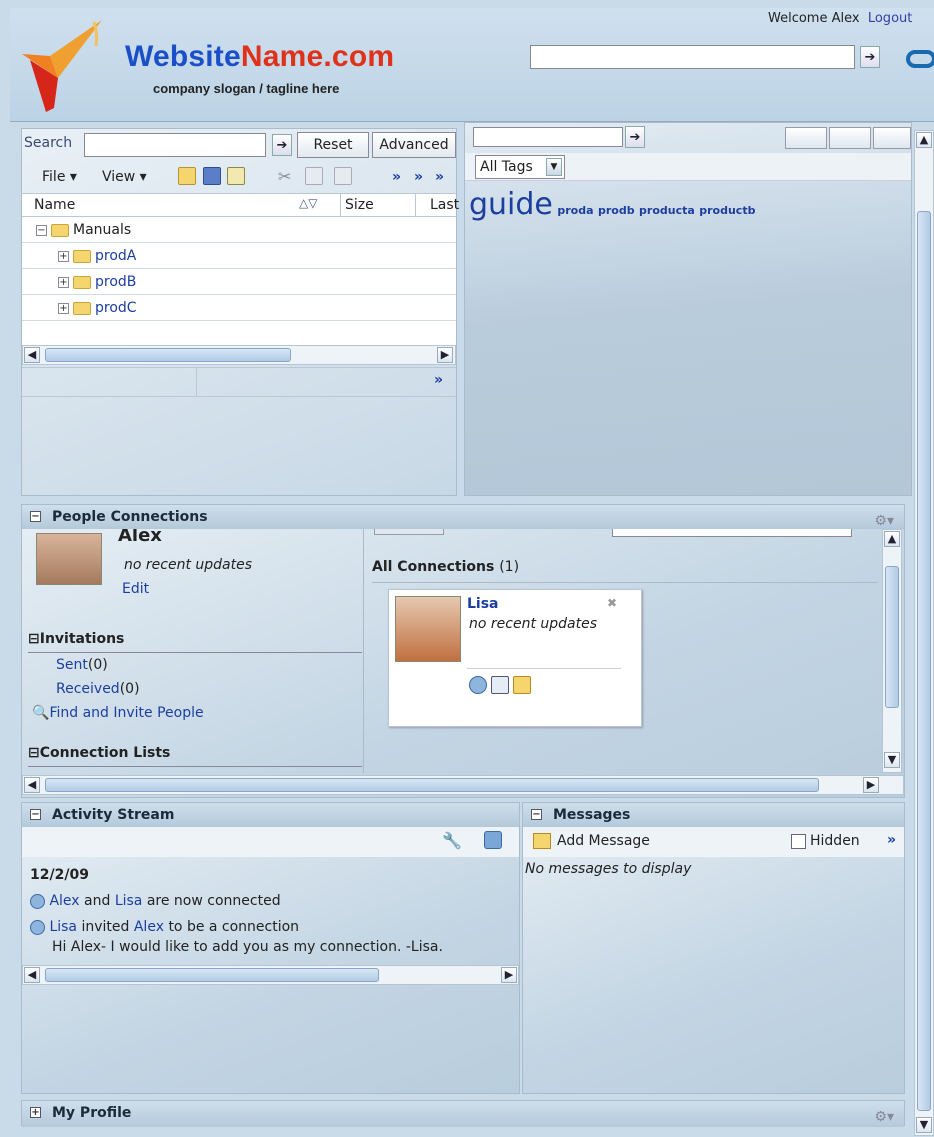  I want to click on tree-row-proda: + prodA, so click(239, 256).